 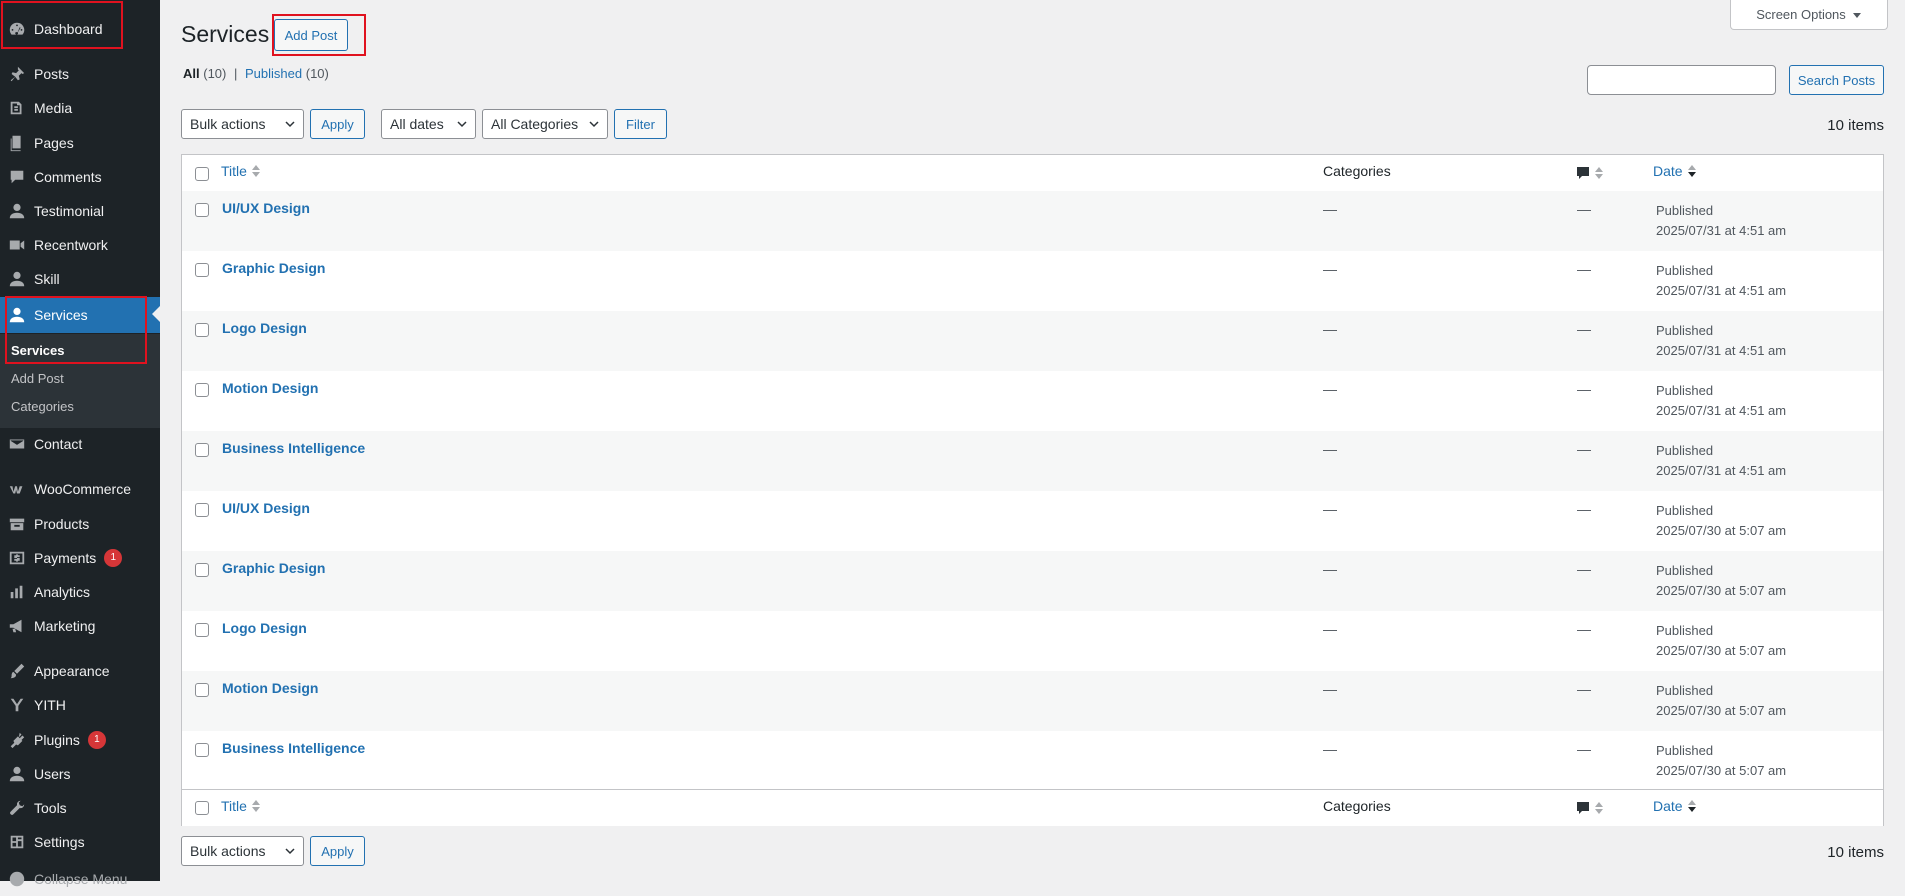 What do you see at coordinates (61, 315) in the screenshot?
I see `sidebar-label: Services` at bounding box center [61, 315].